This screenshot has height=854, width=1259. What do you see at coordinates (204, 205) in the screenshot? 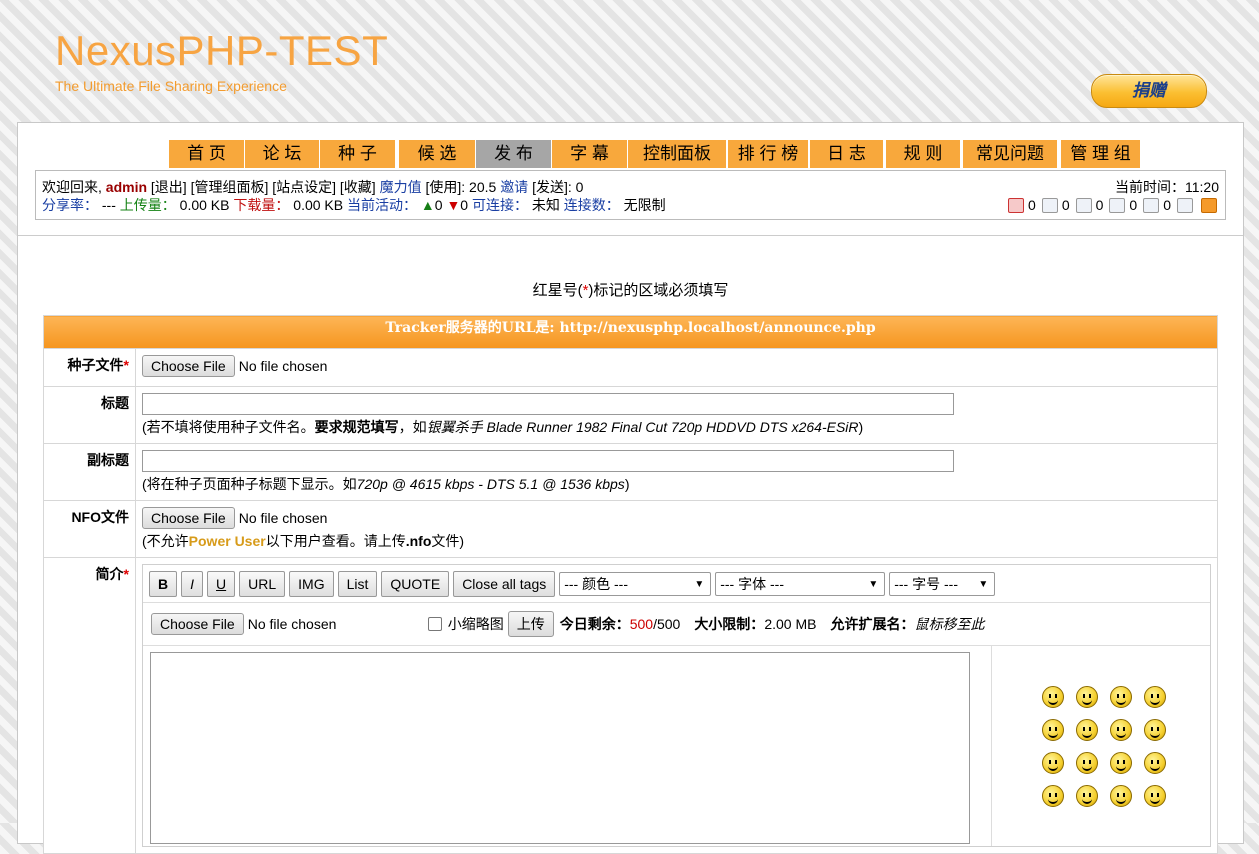
I see `uploaded-value: 0.00 KB` at bounding box center [204, 205].